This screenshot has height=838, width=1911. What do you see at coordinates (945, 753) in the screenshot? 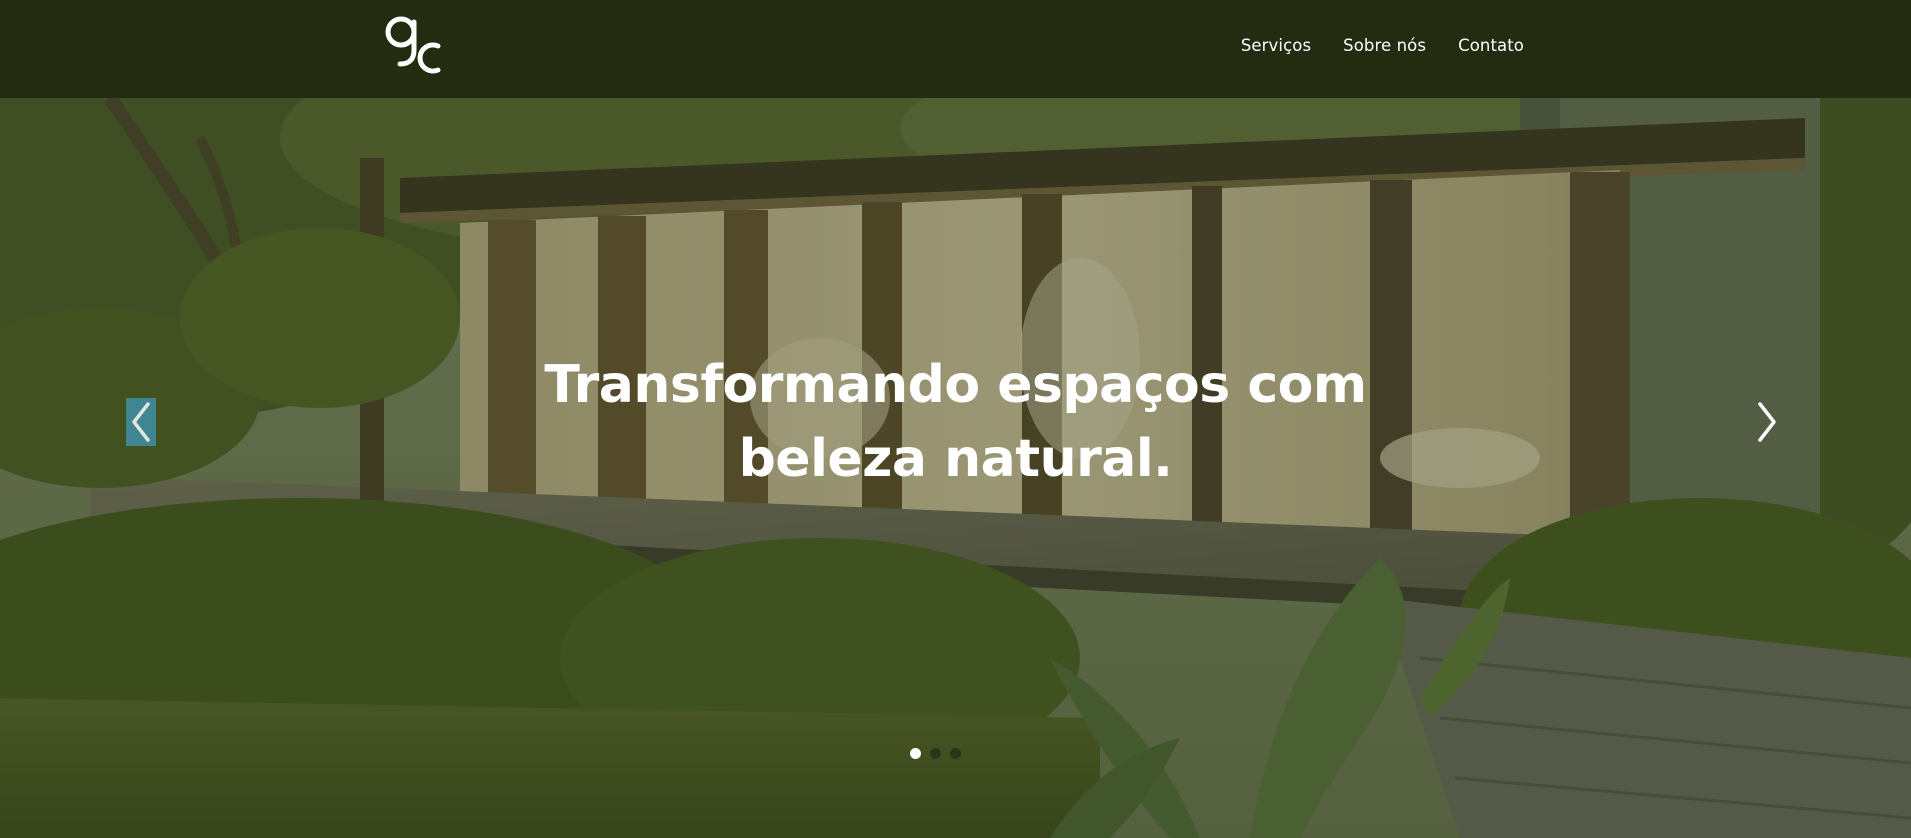
I see `carousel-indicators` at bounding box center [945, 753].